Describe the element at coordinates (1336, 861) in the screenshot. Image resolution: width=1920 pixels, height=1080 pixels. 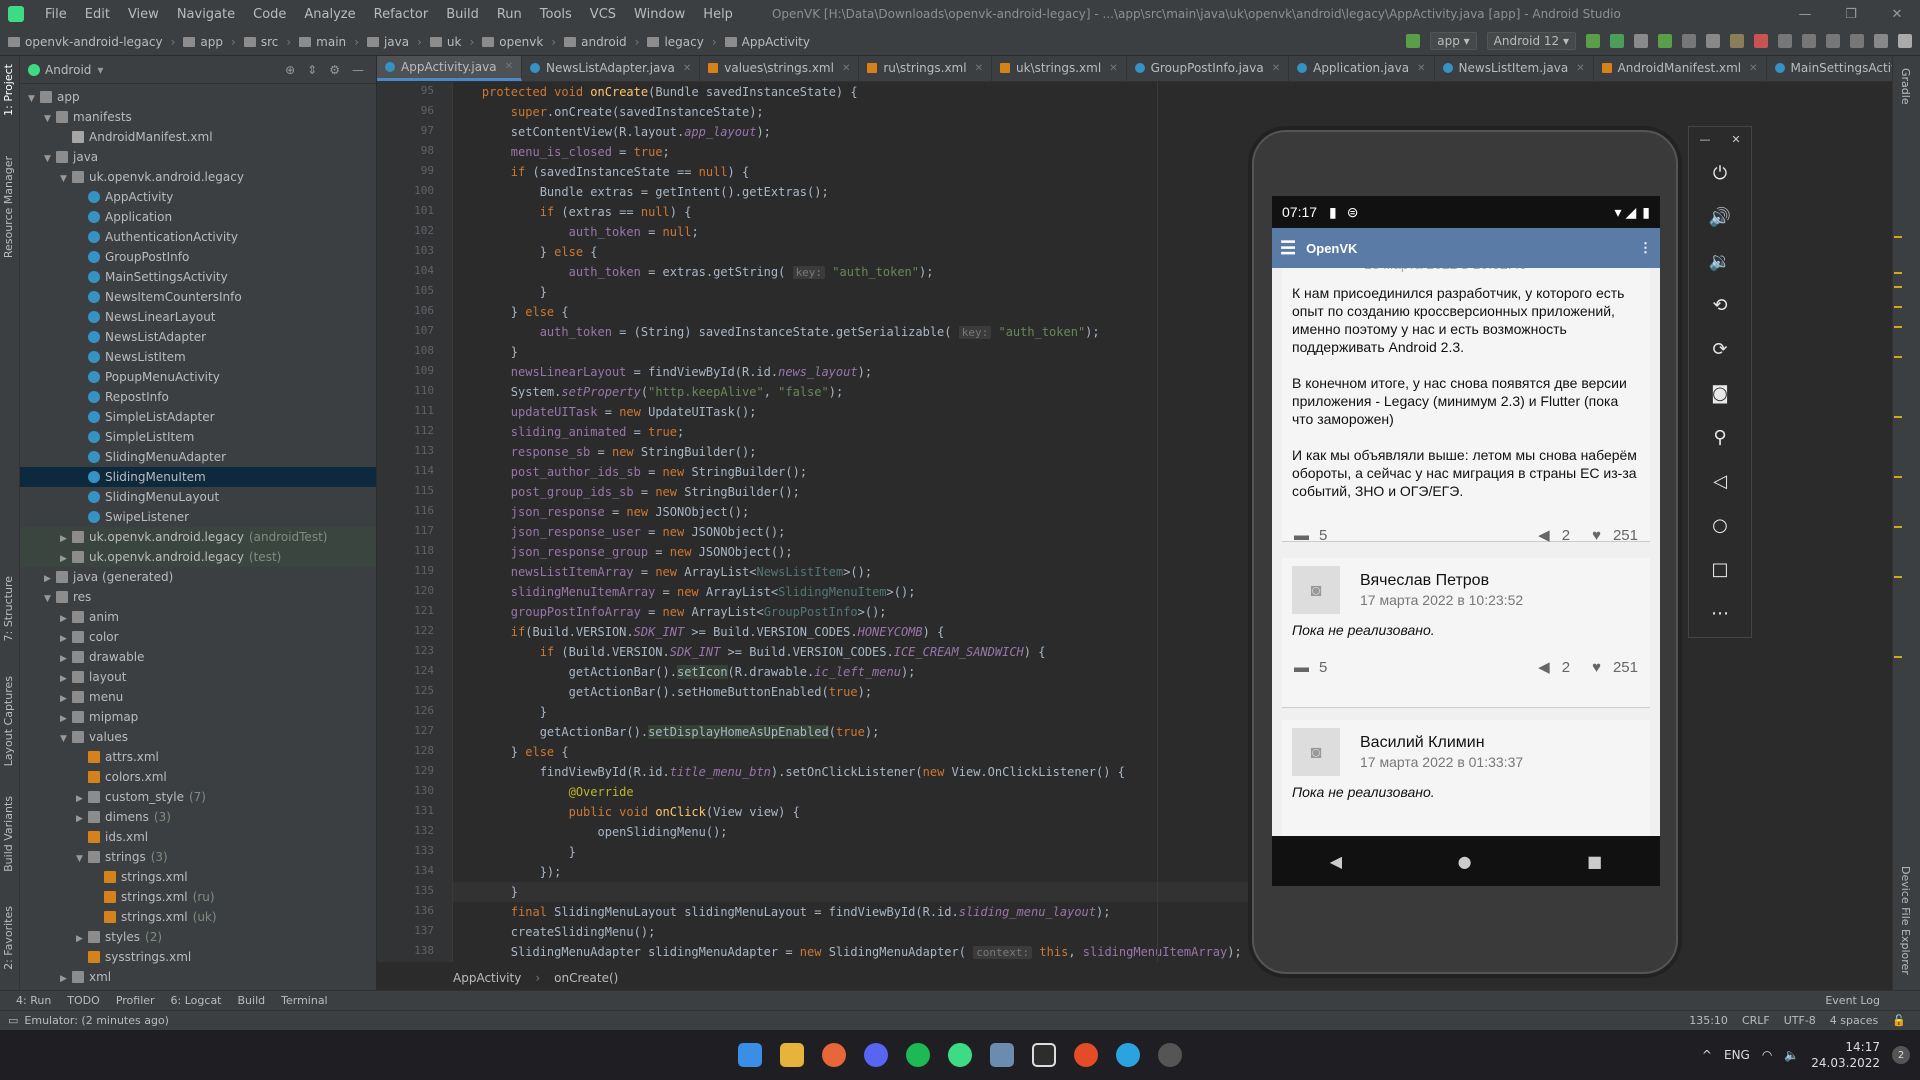
I see `back-icon: ◀` at that location.